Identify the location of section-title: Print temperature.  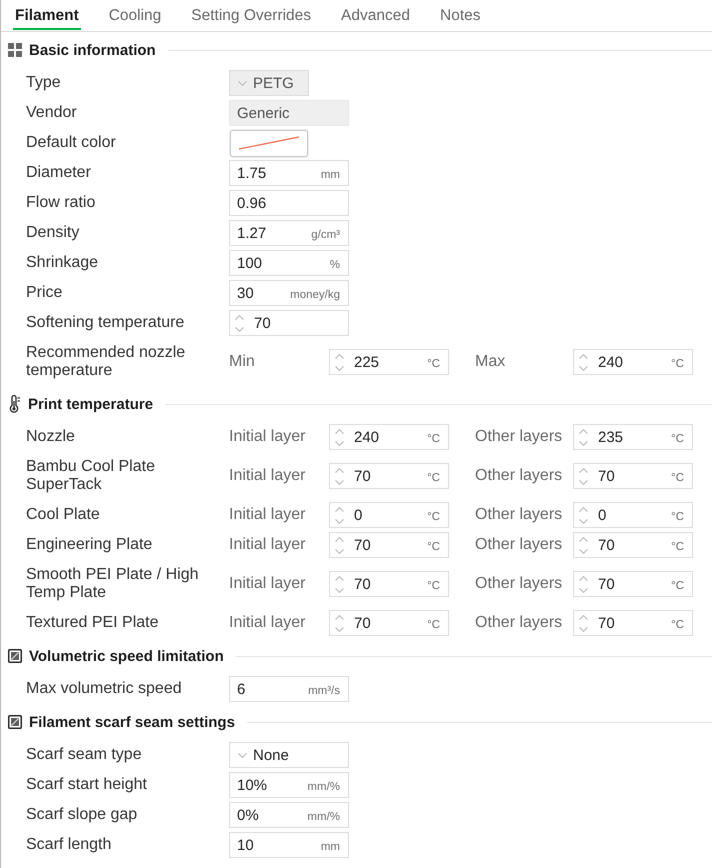
(91, 404).